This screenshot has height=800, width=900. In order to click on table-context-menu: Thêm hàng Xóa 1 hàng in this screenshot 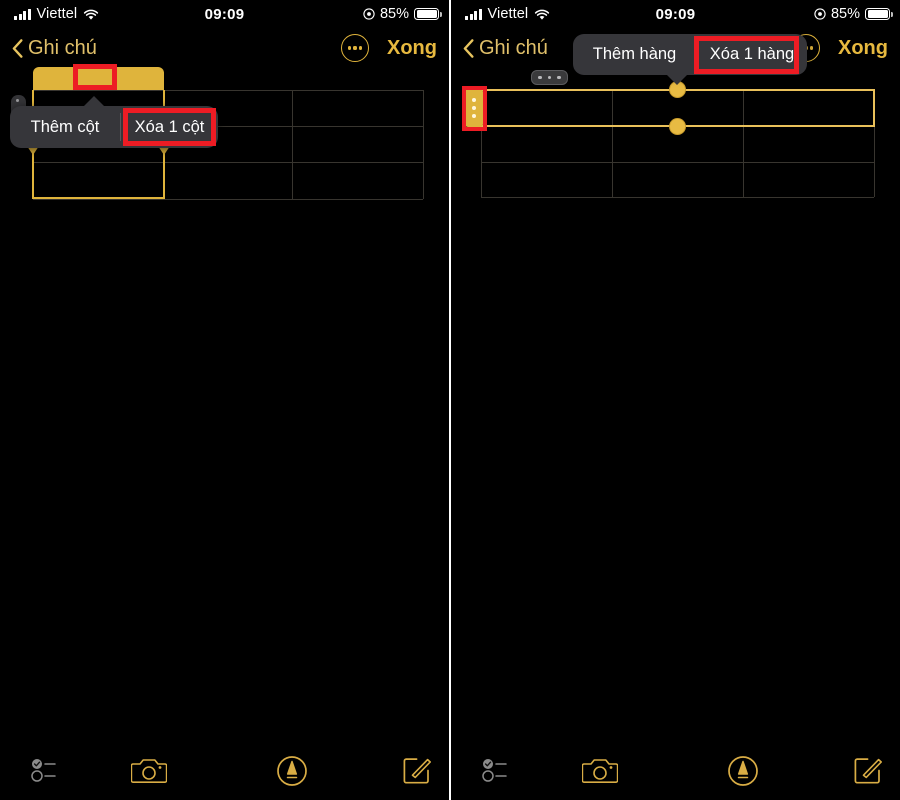, I will do `click(690, 54)`.